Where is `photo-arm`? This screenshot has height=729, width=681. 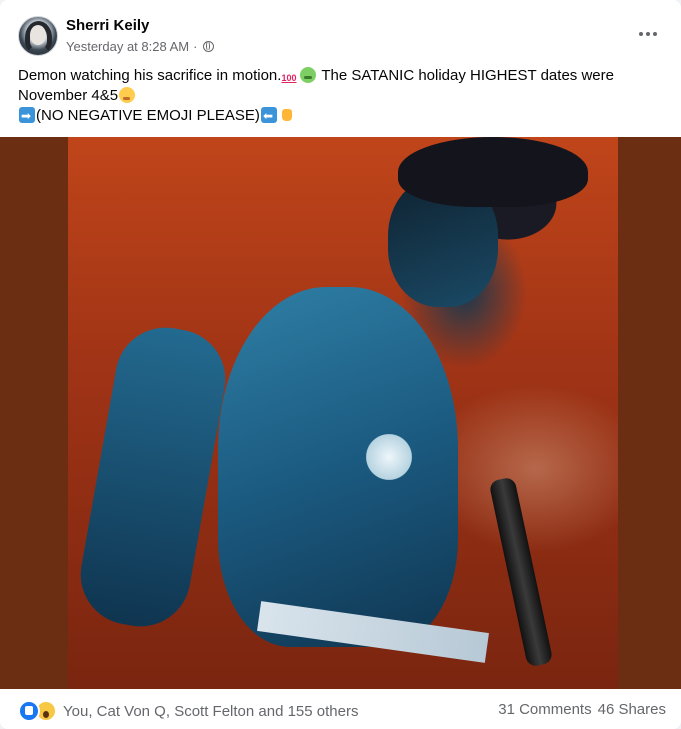
photo-arm is located at coordinates (153, 477).